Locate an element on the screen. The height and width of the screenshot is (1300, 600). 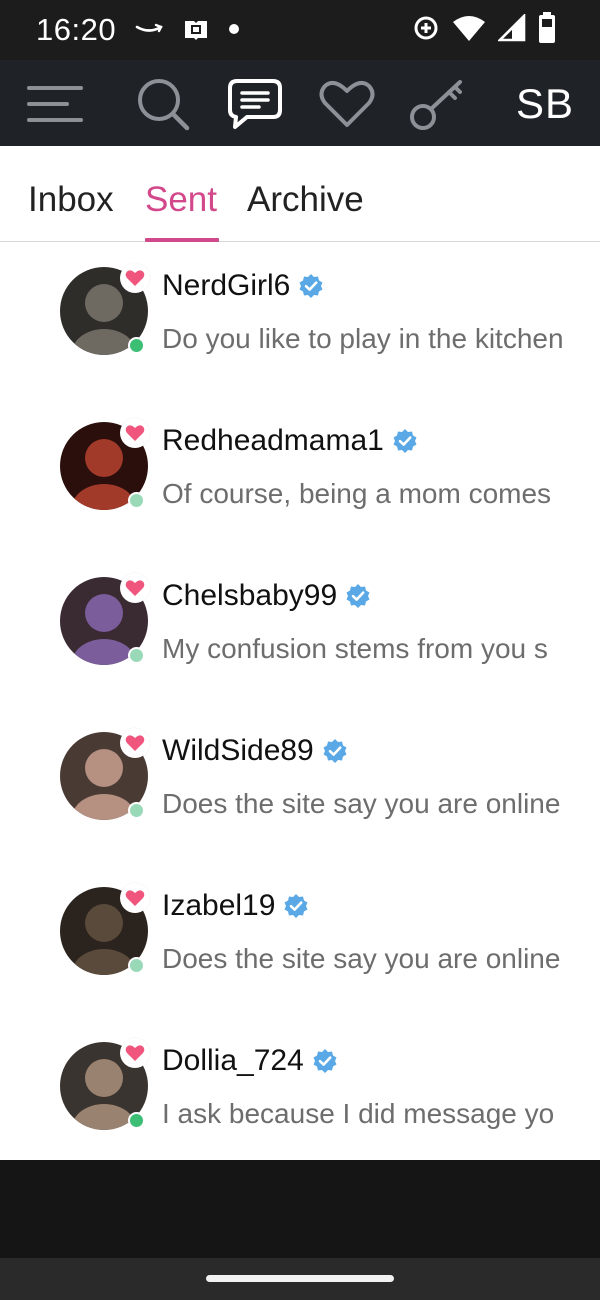
messages-icon is located at coordinates (255, 104).